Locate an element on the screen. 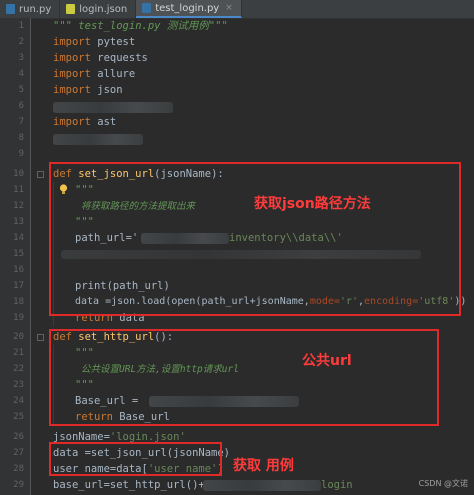  line-number: 7 is located at coordinates (21, 122).